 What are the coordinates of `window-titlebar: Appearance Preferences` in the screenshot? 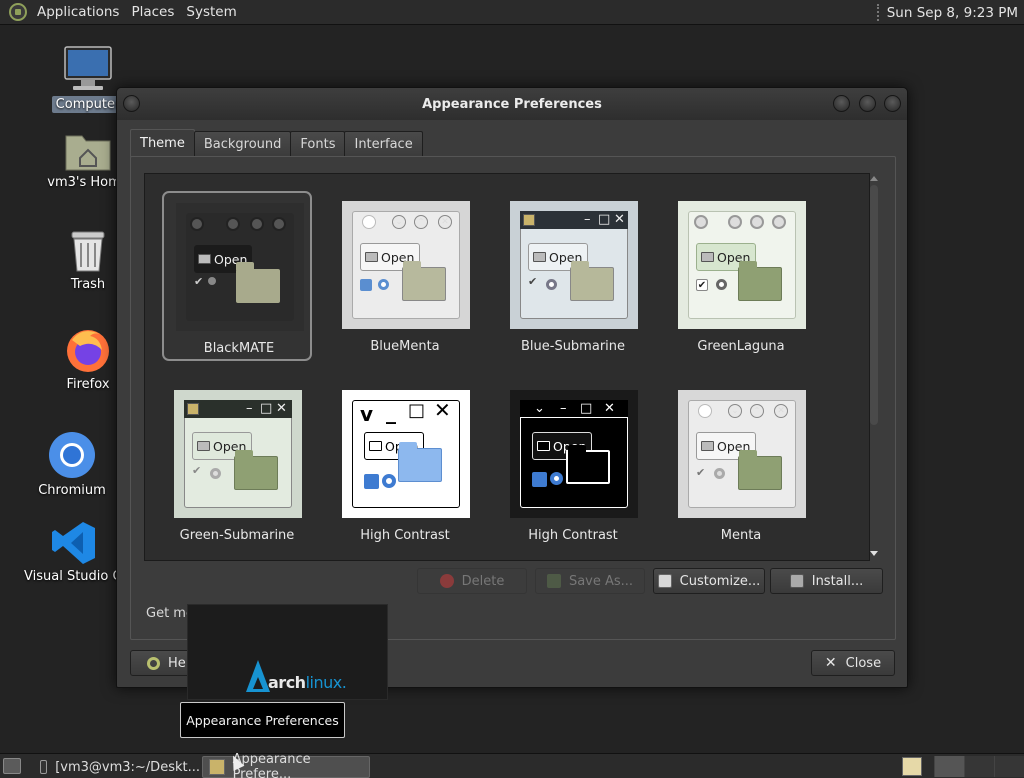 It's located at (512, 104).